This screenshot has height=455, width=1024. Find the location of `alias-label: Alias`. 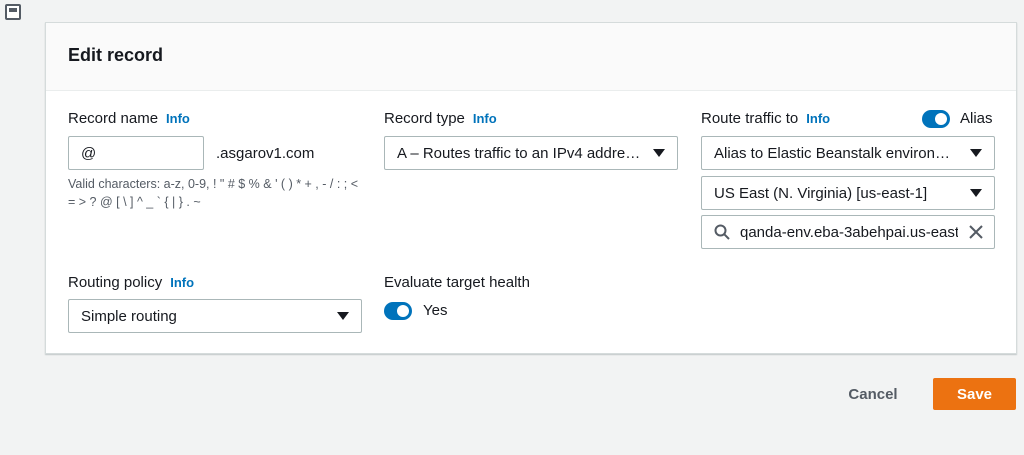

alias-label: Alias is located at coordinates (976, 118).